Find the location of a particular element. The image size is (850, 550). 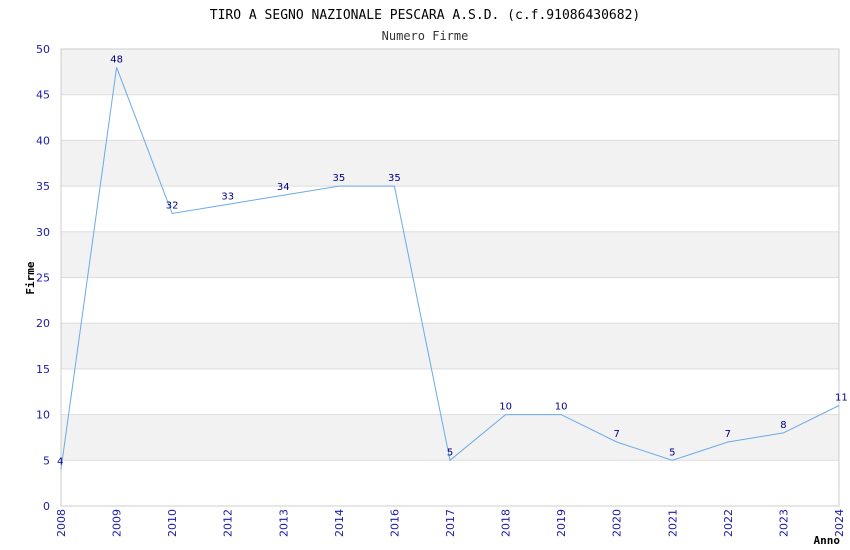

y-tick-label: 35 is located at coordinates (43, 186).